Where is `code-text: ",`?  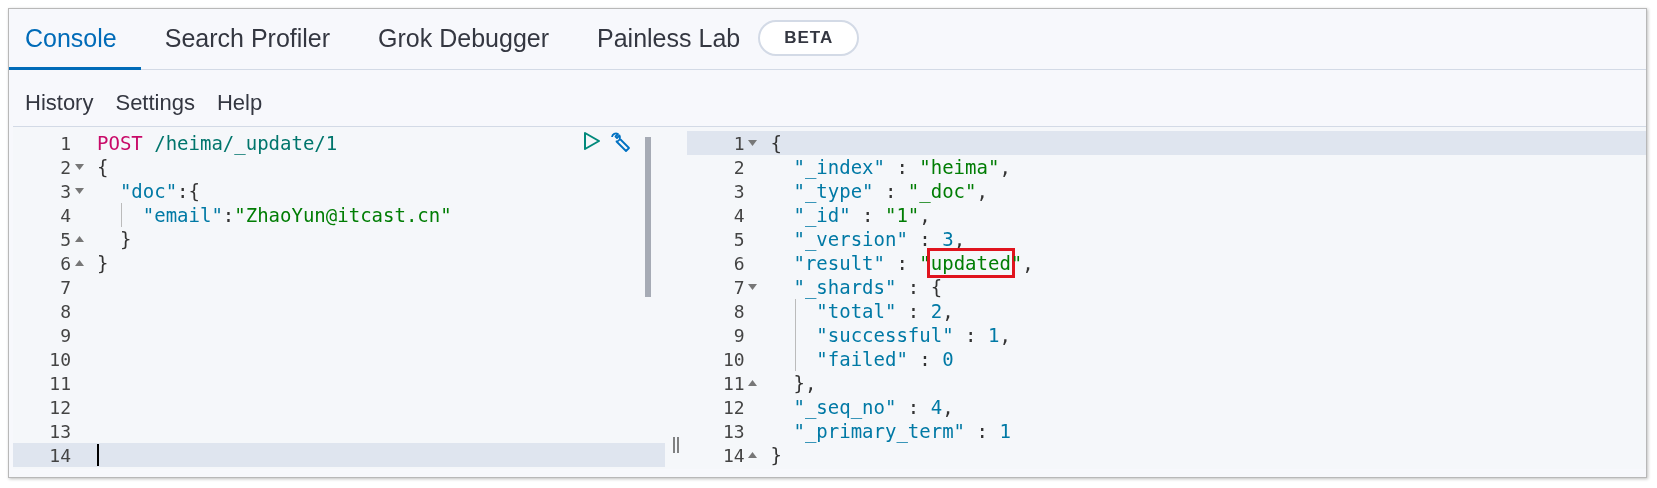
code-text: ", is located at coordinates (1022, 263).